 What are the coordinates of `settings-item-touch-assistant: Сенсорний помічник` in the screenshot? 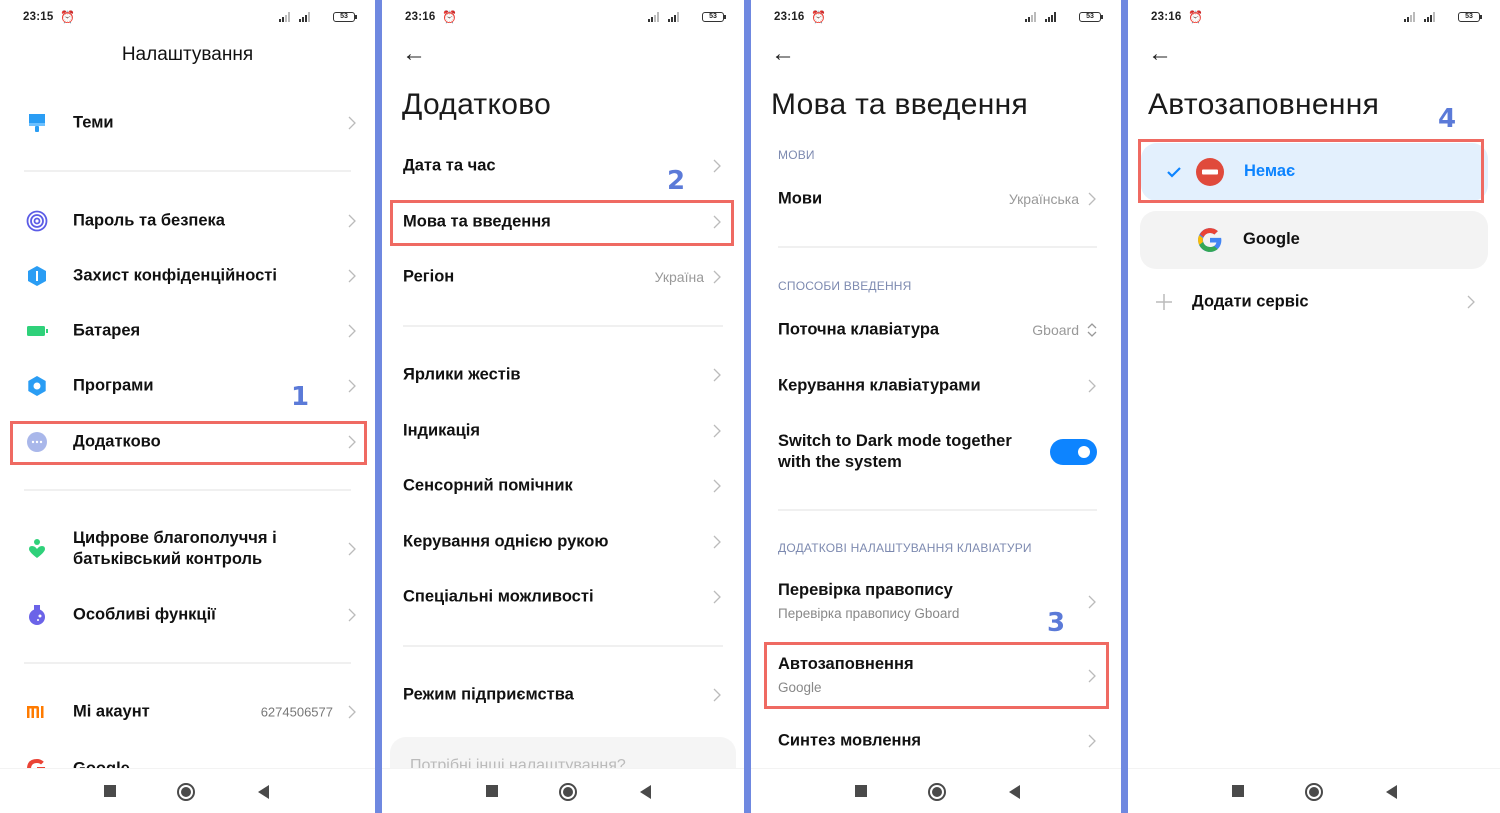 It's located at (563, 486).